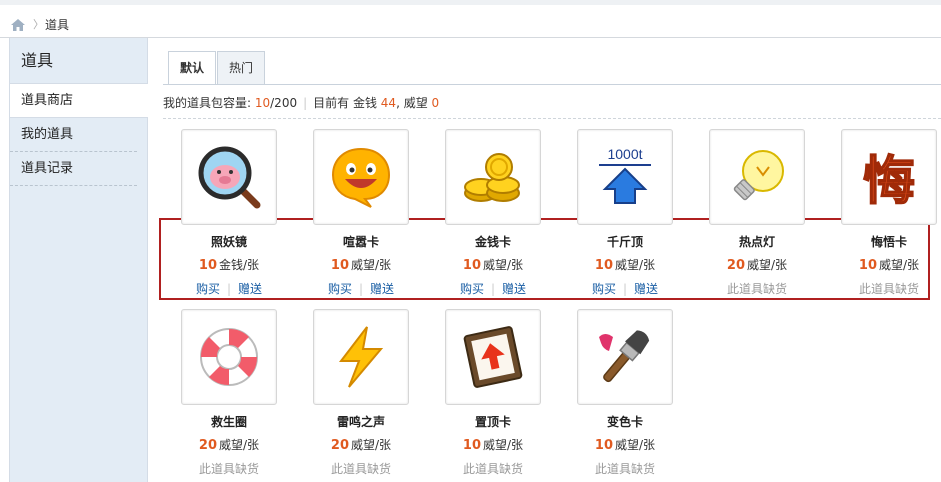 This screenshot has height=482, width=941. What do you see at coordinates (192, 68) in the screenshot?
I see `tab-default: 默认` at bounding box center [192, 68].